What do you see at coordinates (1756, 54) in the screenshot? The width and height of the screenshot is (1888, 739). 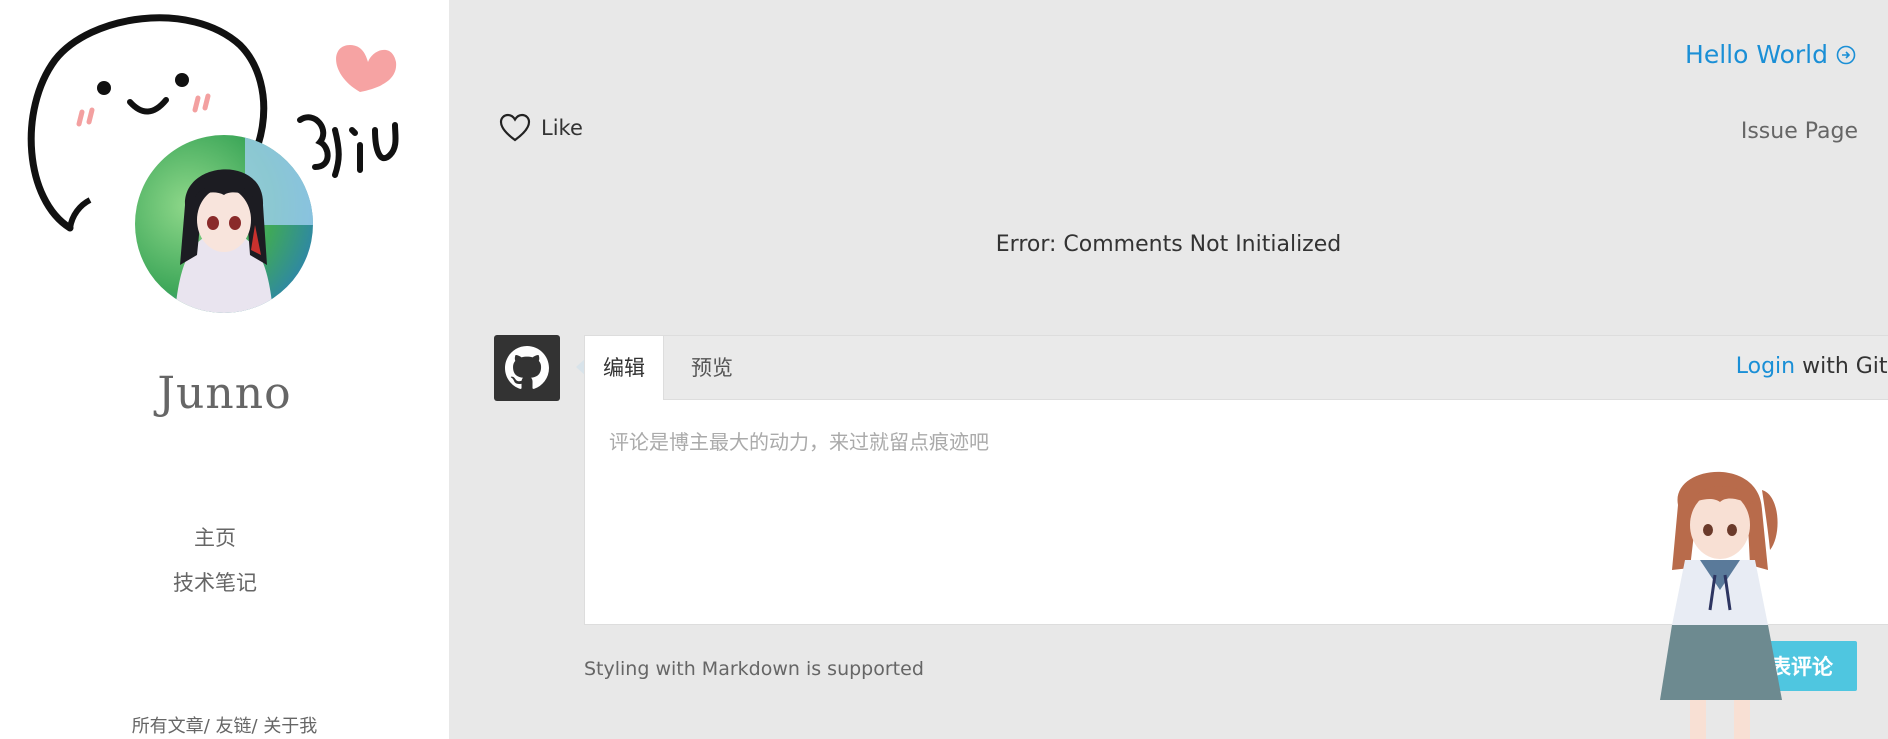 I see `next-post-label: Hello World` at bounding box center [1756, 54].